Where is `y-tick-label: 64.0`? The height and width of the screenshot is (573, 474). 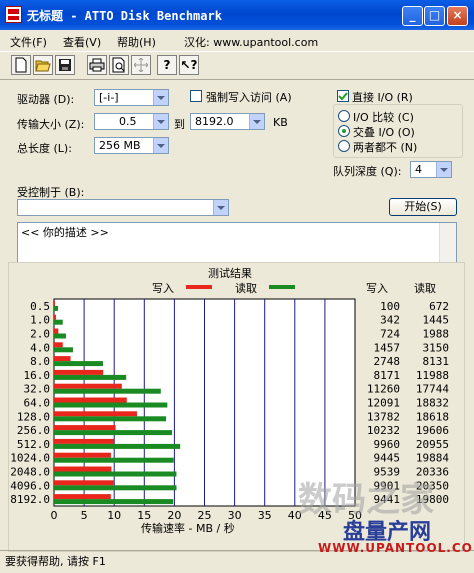 y-tick-label: 64.0 is located at coordinates (37, 403).